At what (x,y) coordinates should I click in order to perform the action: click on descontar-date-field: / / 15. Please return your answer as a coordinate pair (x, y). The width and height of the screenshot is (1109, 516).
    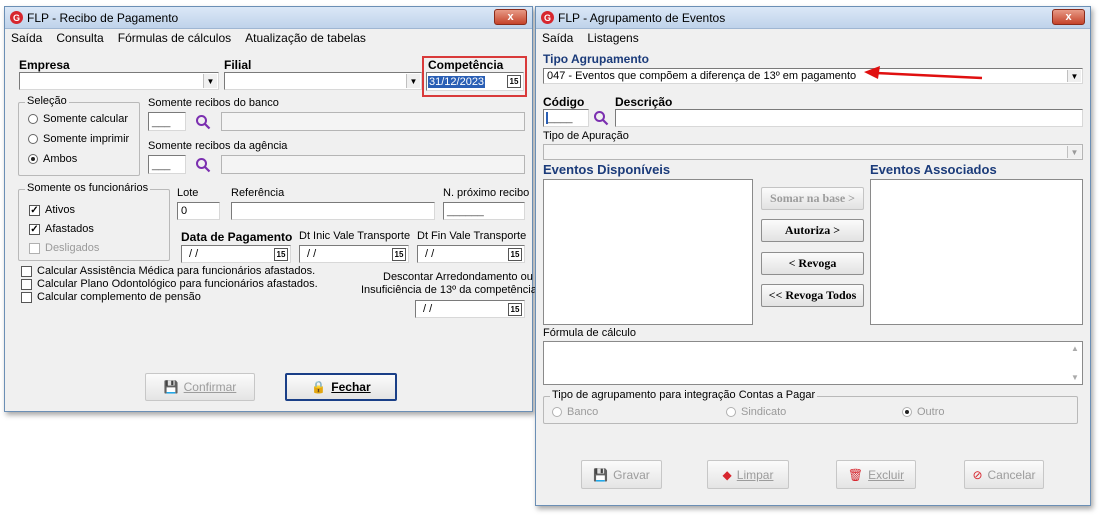
    Looking at the image, I should click on (470, 309).